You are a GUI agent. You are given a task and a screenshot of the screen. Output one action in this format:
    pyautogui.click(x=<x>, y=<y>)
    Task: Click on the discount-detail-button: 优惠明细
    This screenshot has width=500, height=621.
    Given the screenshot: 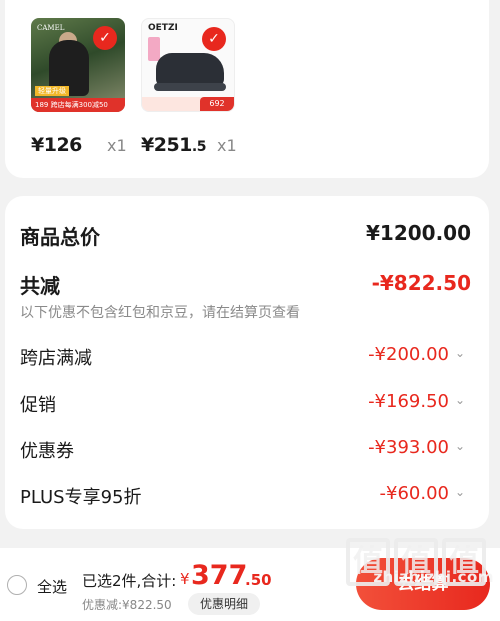 What is the action you would take?
    pyautogui.click(x=224, y=604)
    